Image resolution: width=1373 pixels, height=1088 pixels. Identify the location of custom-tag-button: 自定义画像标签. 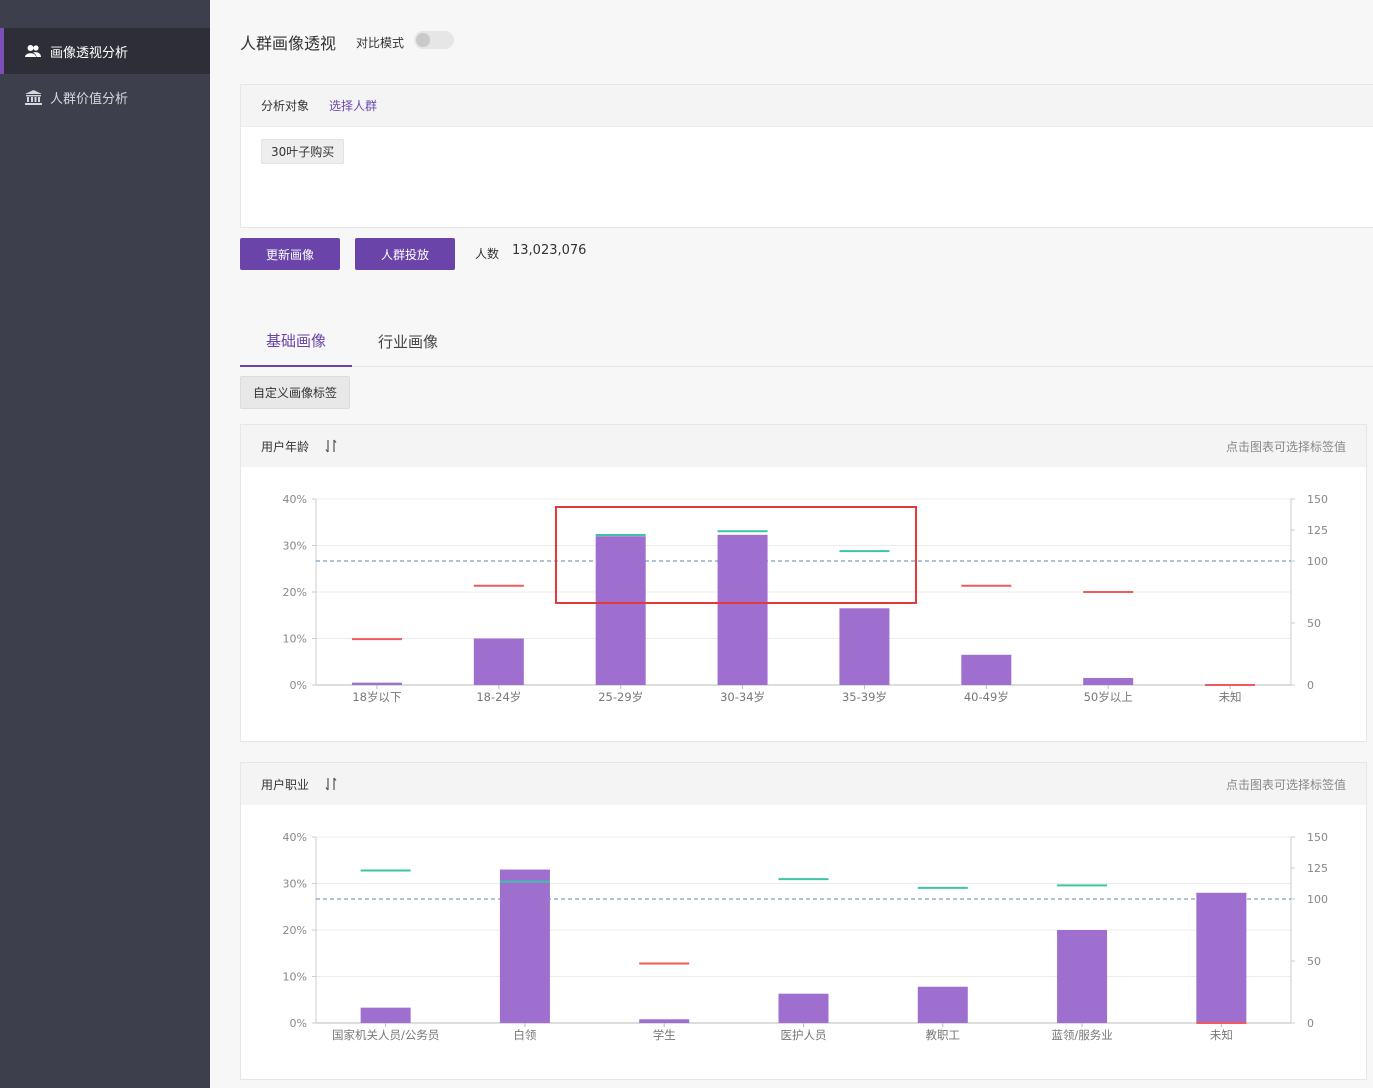
(295, 392).